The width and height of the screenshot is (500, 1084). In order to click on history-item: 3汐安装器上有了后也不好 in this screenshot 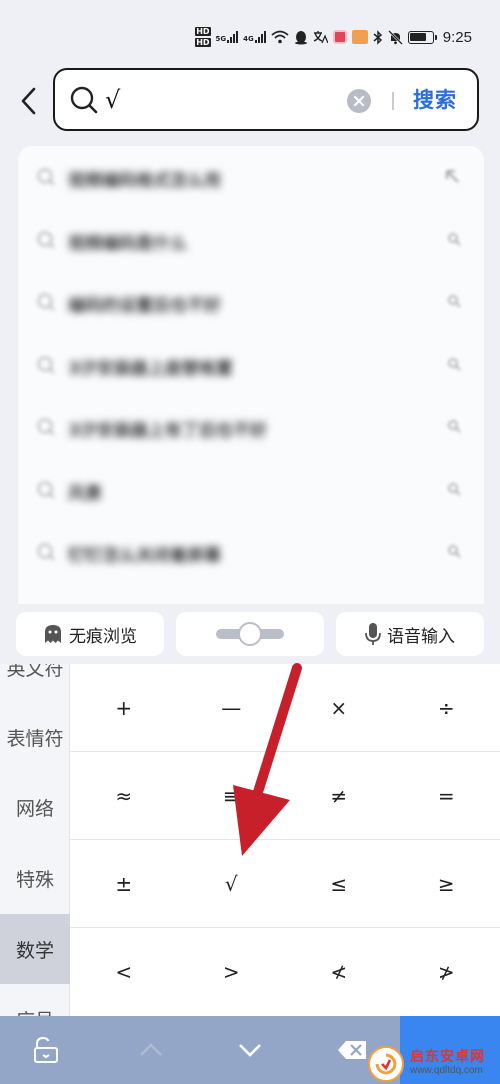, I will do `click(251, 427)`.